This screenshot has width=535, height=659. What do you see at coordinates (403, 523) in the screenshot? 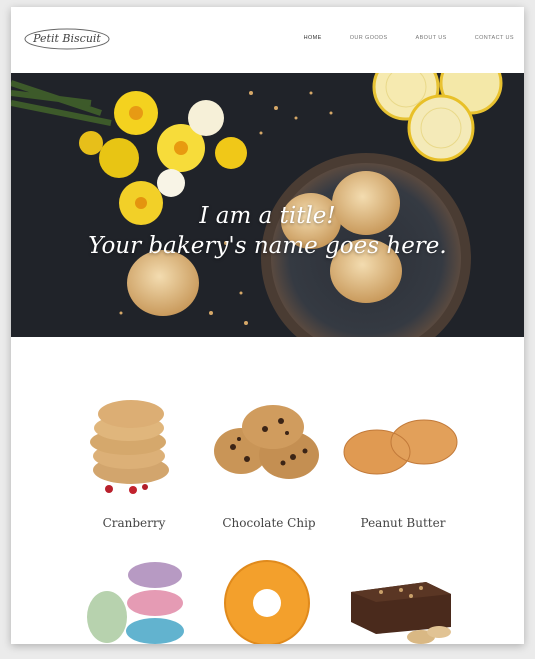
I see `product-name-peanut-butter: Peanut Butter` at bounding box center [403, 523].